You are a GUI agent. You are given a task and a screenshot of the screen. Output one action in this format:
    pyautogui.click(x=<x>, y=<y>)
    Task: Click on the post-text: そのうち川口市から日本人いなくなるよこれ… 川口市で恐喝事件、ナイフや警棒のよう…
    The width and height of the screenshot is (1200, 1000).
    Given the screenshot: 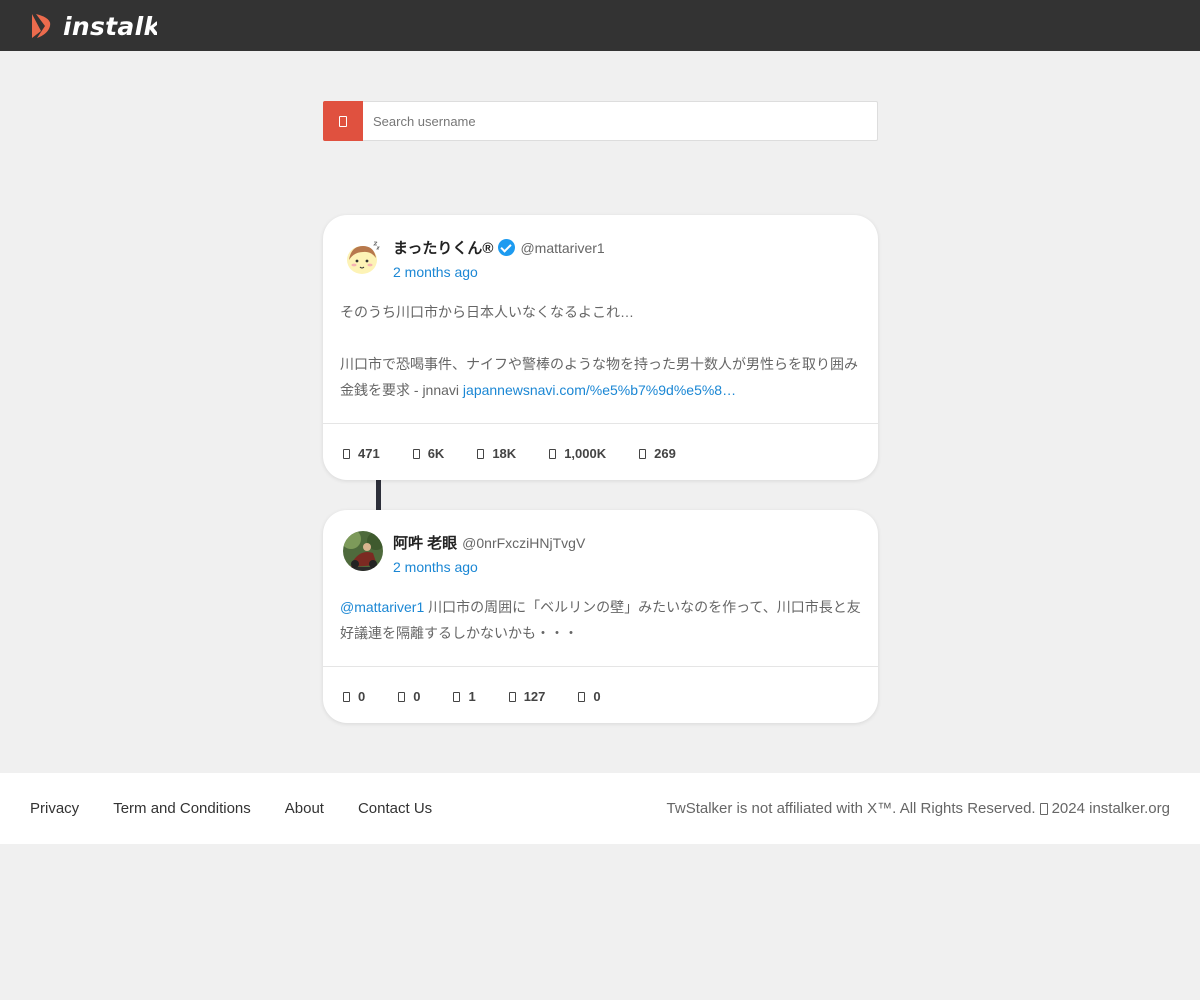 What is the action you would take?
    pyautogui.click(x=600, y=351)
    